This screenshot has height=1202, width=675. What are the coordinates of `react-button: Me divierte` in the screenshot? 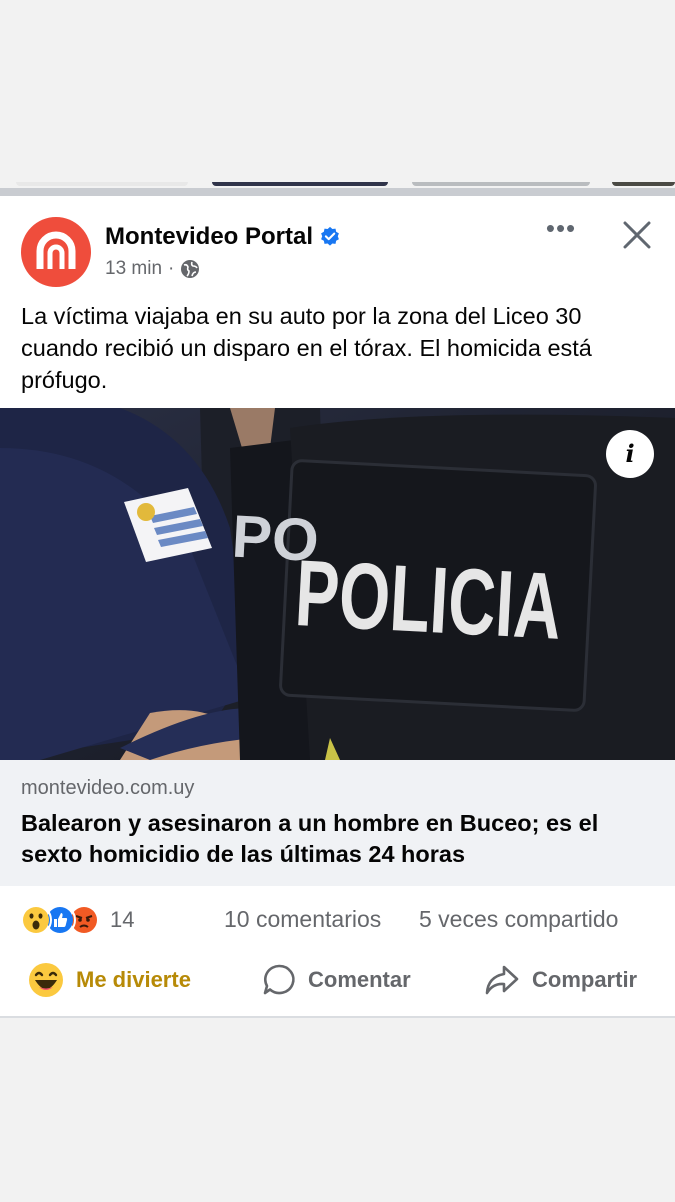 It's located at (109, 980).